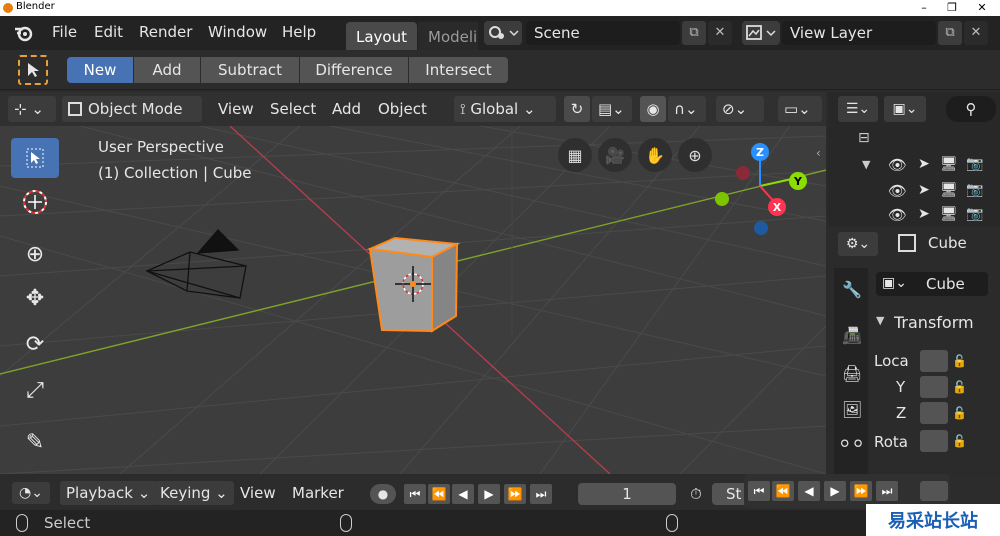 Image resolution: width=1000 pixels, height=536 pixels. Describe the element at coordinates (866, 164) in the screenshot. I see `expand-arrow-icon: ▼` at that location.